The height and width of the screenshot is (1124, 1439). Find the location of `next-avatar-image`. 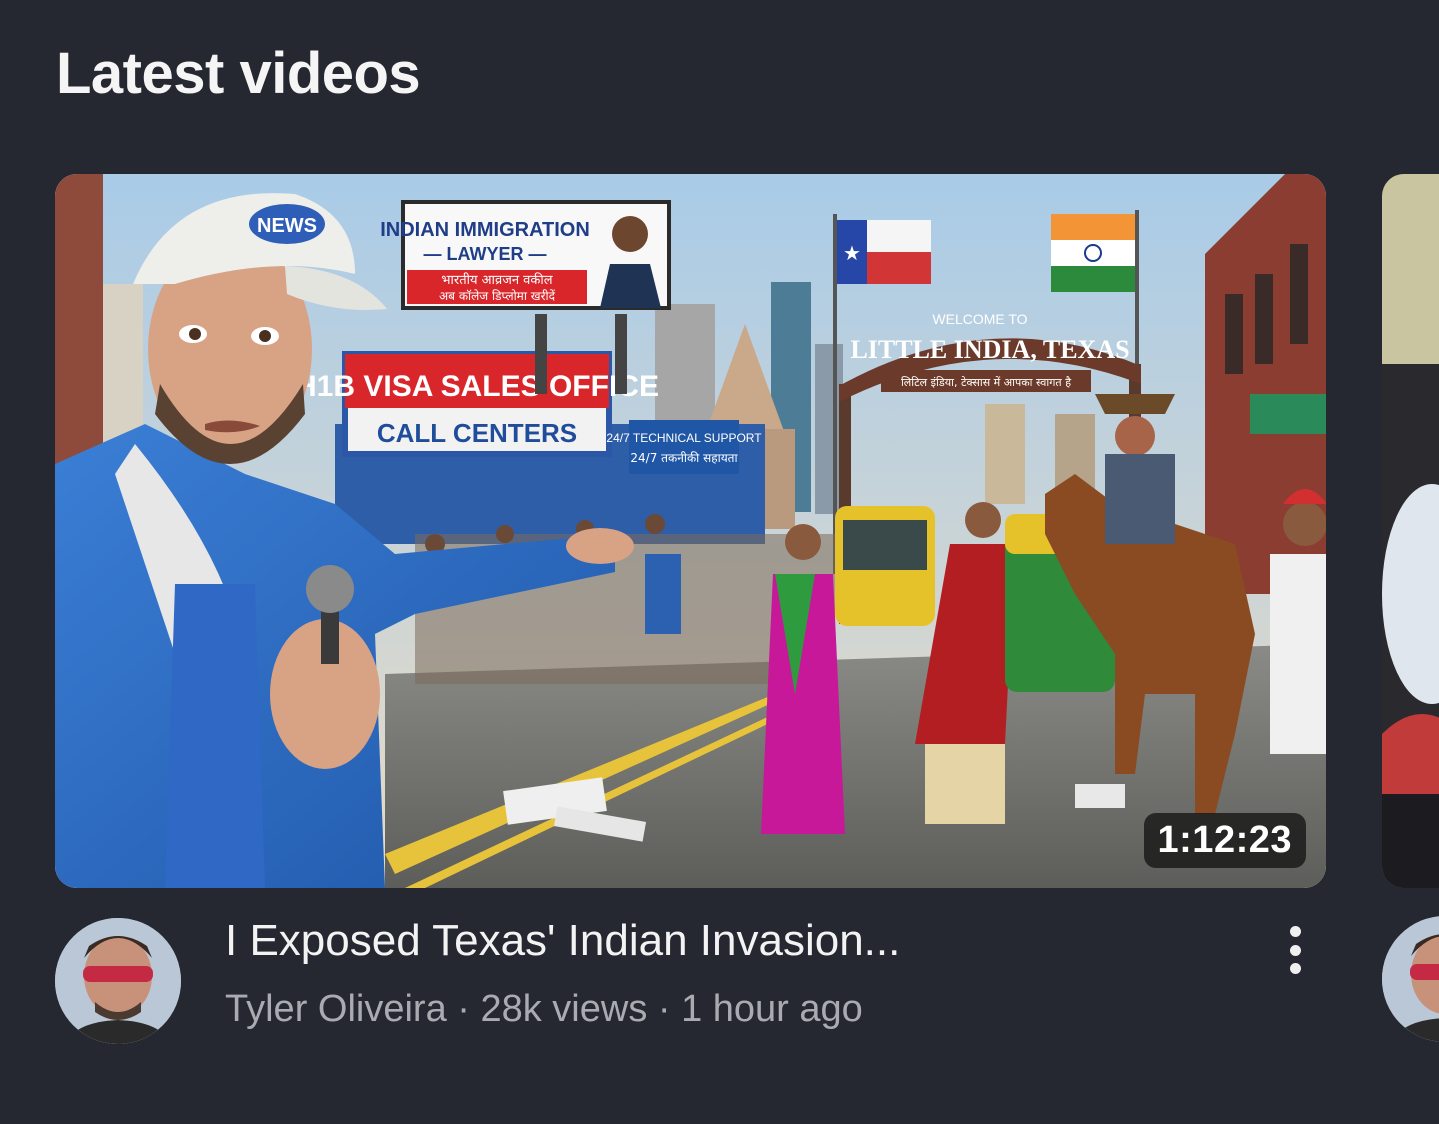

next-avatar-image is located at coordinates (1410, 979).